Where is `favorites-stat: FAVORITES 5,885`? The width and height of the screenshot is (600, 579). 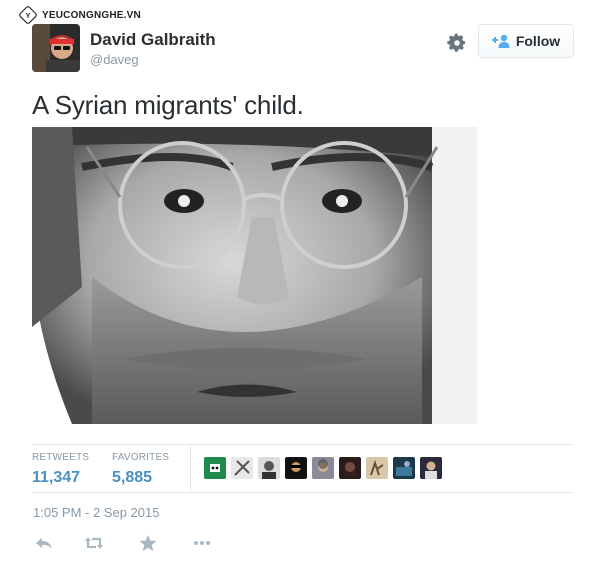 favorites-stat: FAVORITES 5,885 is located at coordinates (140, 469).